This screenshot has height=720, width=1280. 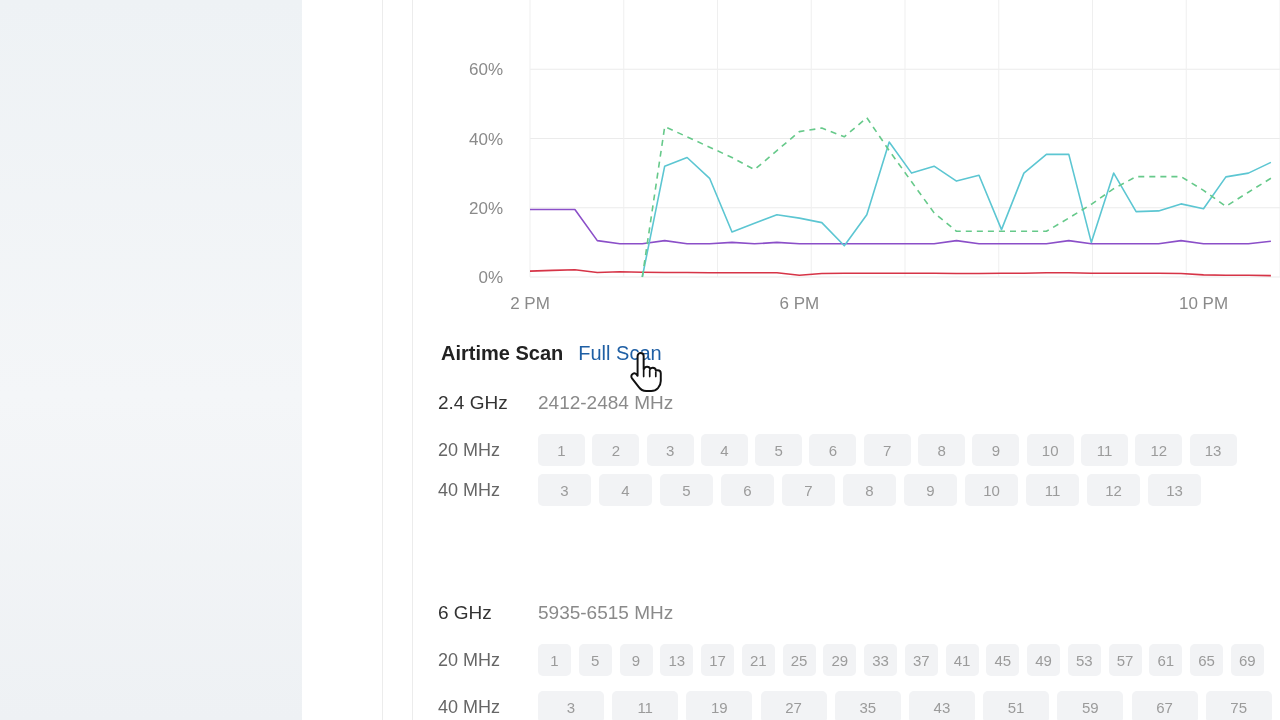 What do you see at coordinates (616, 450) in the screenshot?
I see `channel-option: 2` at bounding box center [616, 450].